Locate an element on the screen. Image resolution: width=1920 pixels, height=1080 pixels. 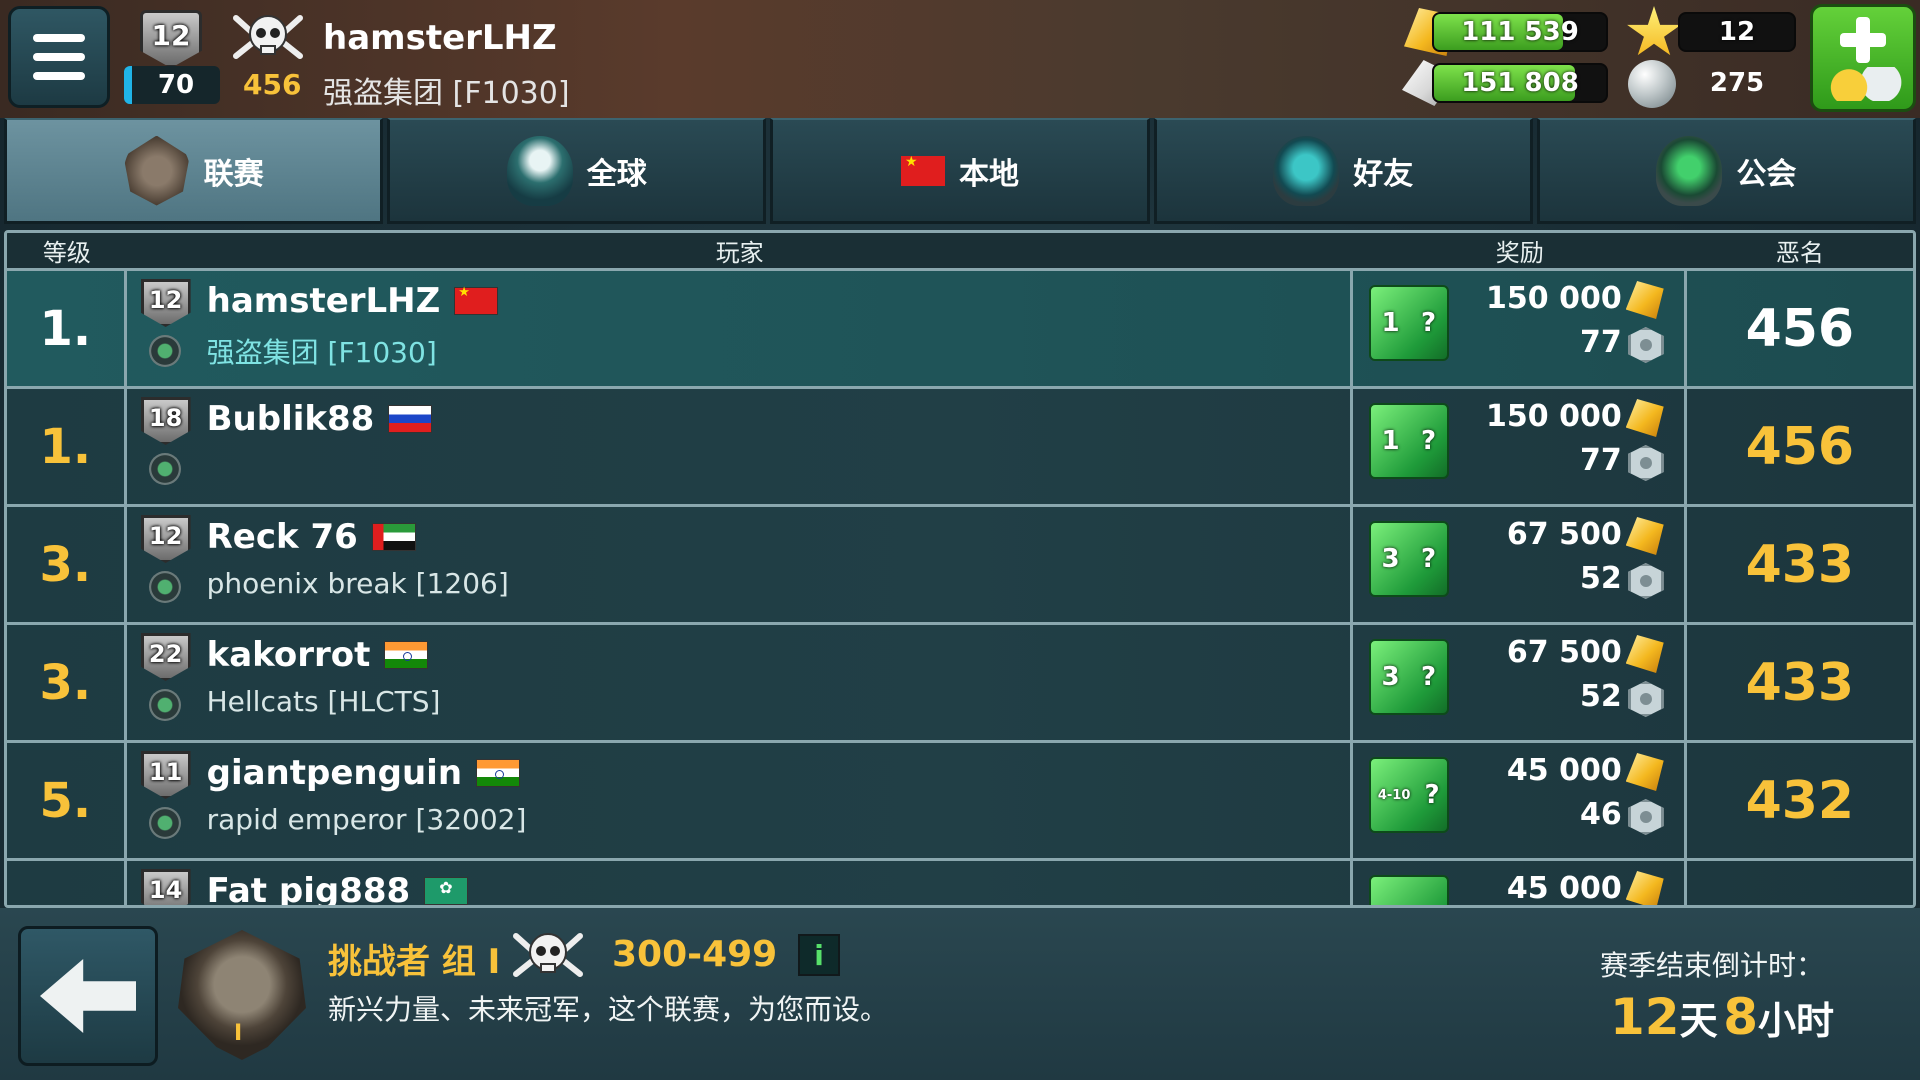
row-guild-name: rapid emperor [32002] is located at coordinates (366, 819).